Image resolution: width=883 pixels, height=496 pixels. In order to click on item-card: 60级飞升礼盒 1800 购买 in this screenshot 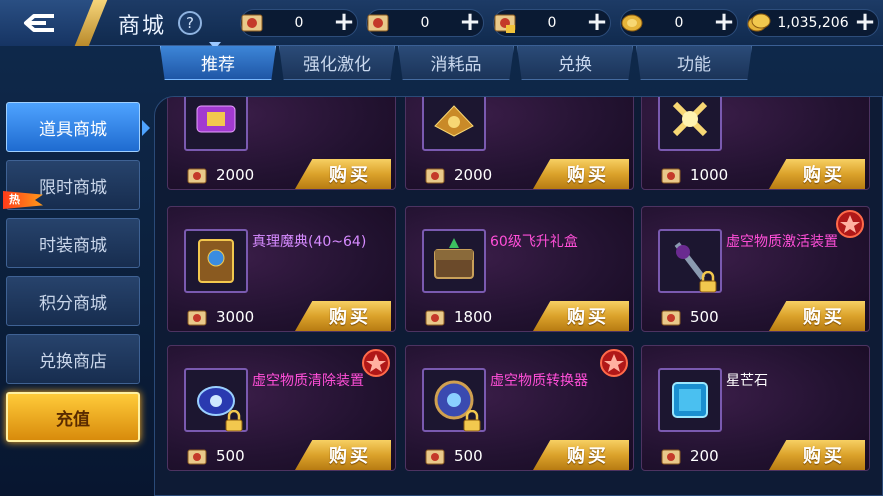, I will do `click(519, 269)`.